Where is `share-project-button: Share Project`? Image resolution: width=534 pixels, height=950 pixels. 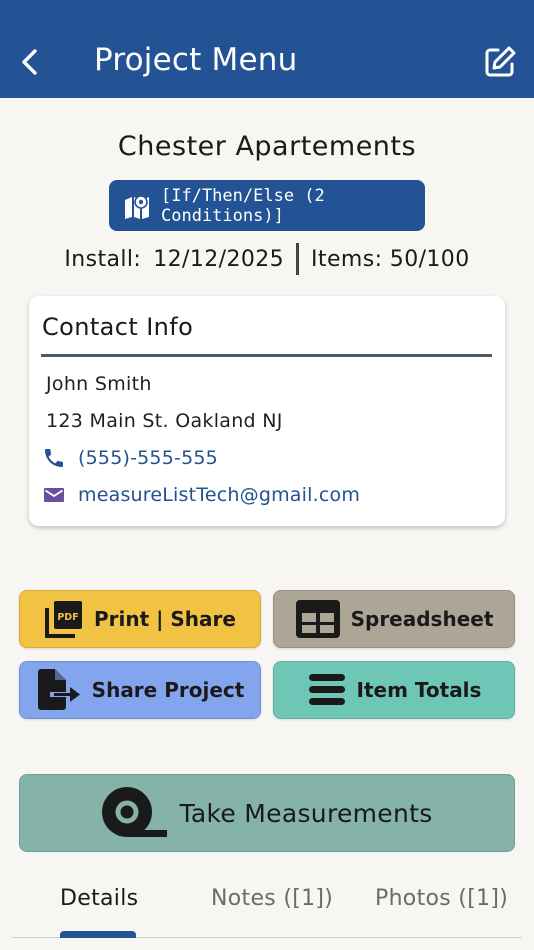
share-project-button: Share Project is located at coordinates (140, 690).